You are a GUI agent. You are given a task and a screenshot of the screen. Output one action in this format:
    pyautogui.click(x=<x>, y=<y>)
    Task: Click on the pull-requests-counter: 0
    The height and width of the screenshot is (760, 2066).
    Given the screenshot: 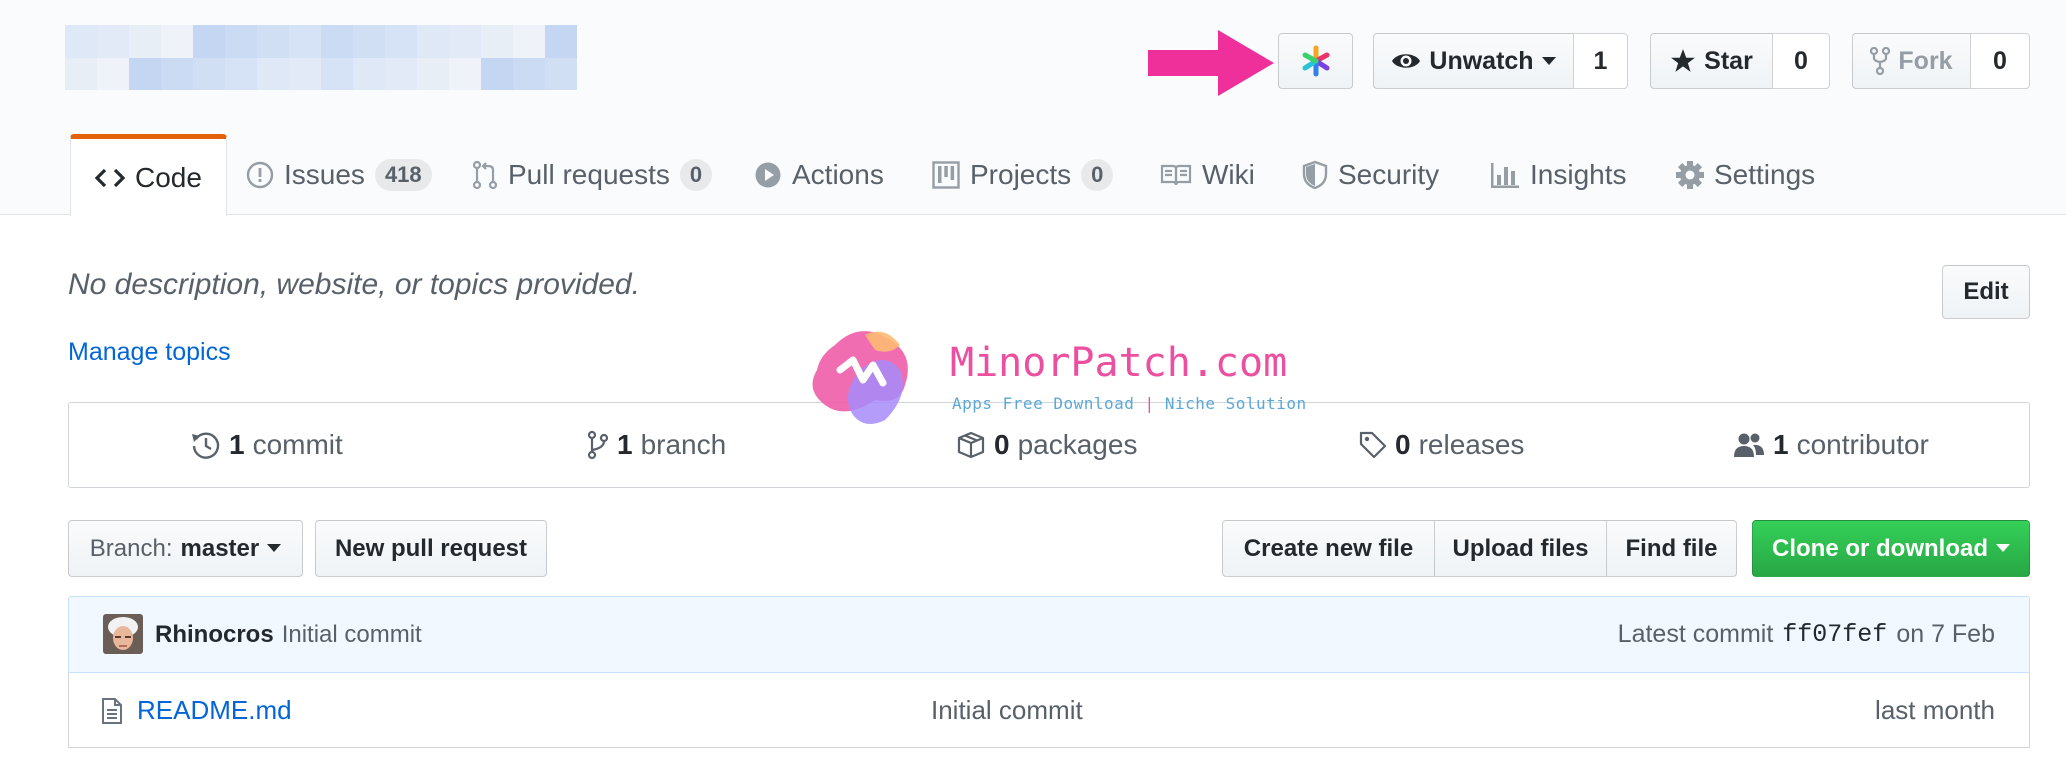 What is the action you would take?
    pyautogui.click(x=696, y=175)
    